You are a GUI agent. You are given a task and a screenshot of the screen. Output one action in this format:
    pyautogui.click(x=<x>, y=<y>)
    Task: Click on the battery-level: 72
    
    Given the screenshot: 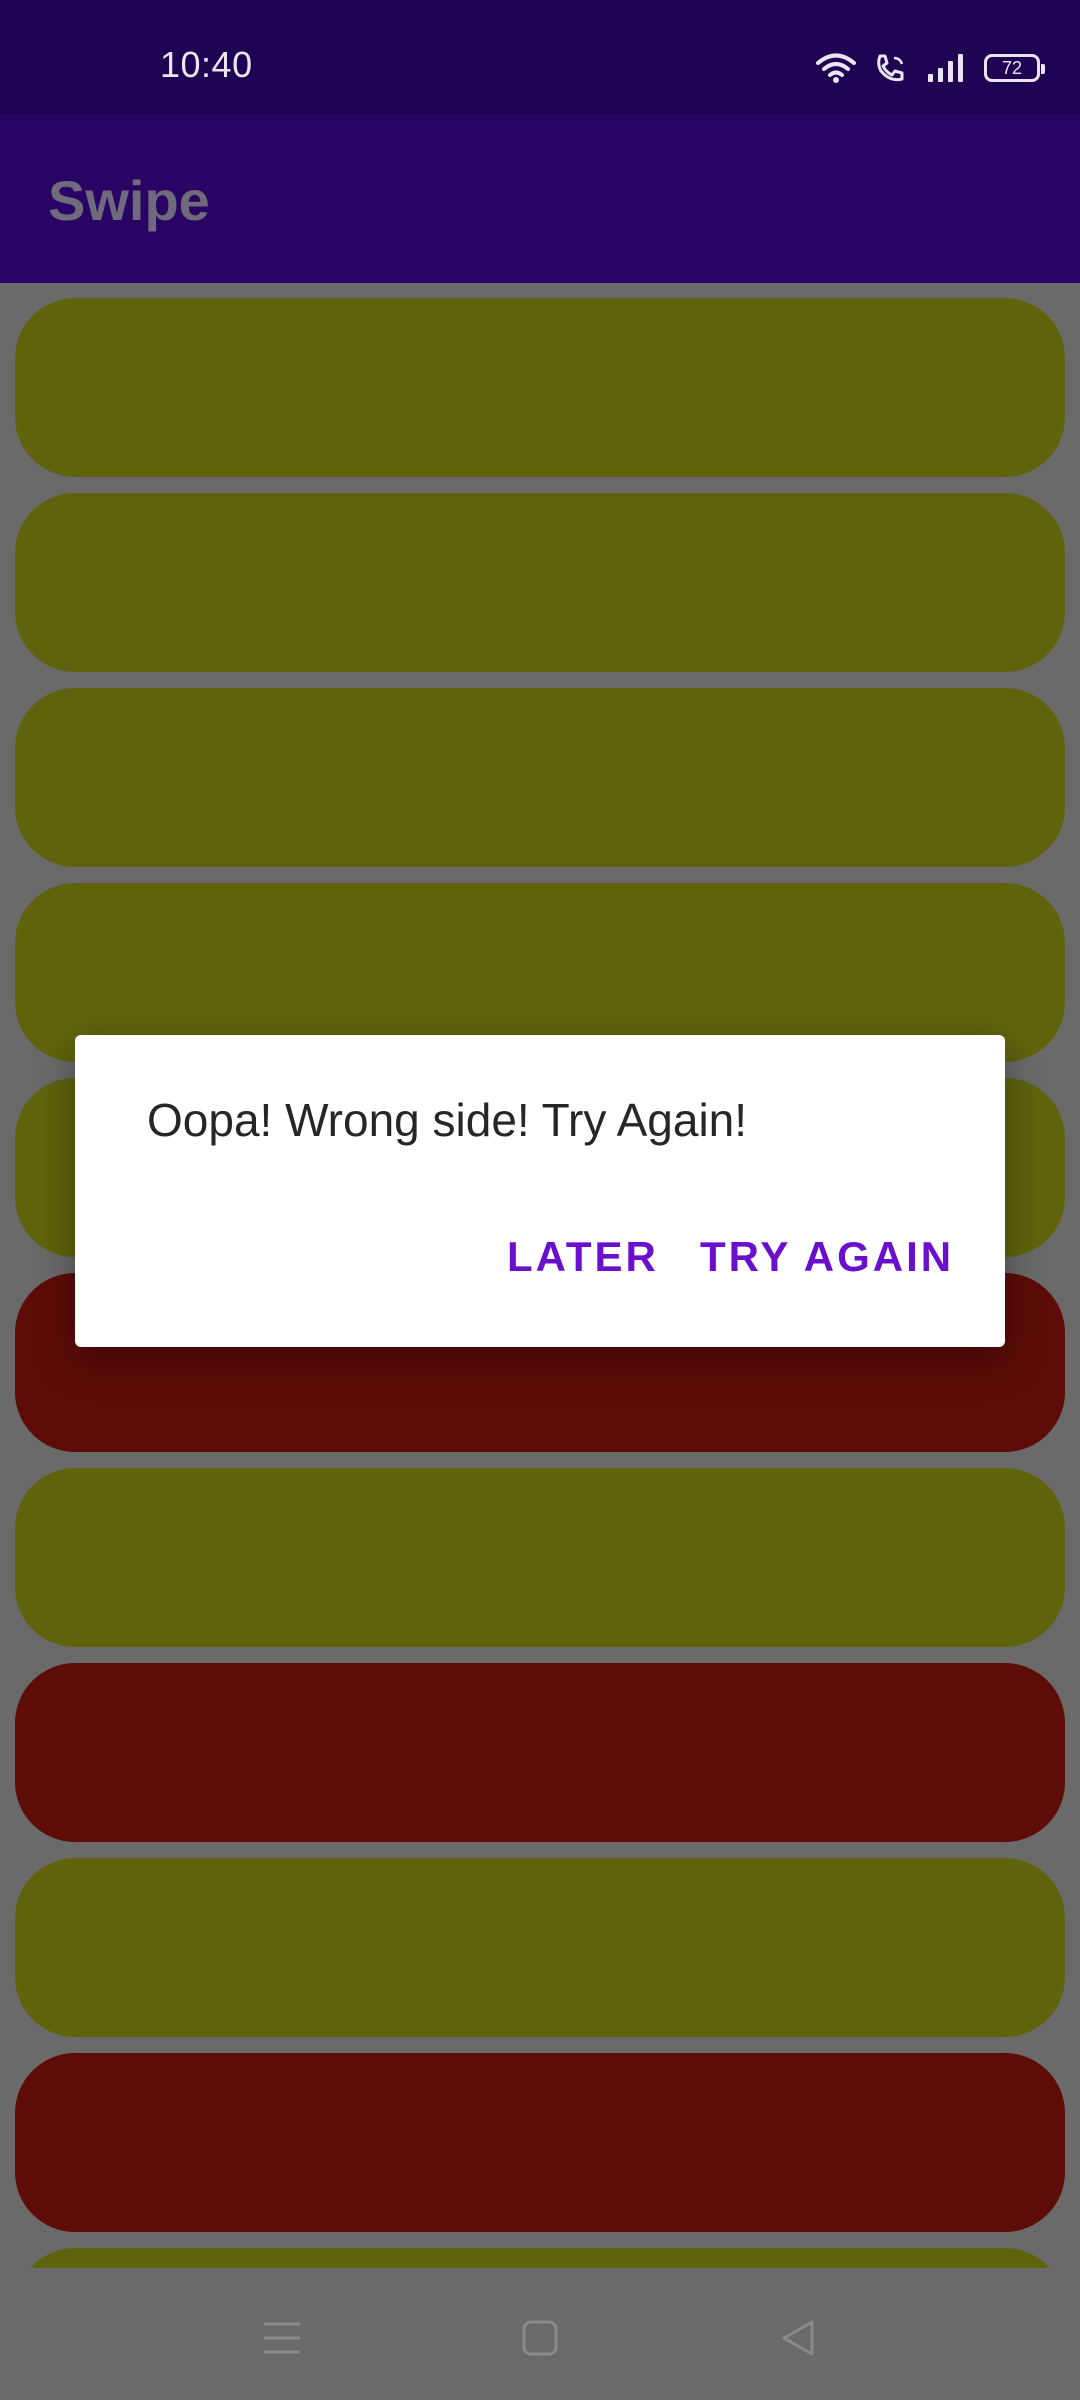 What is the action you would take?
    pyautogui.click(x=1012, y=68)
    